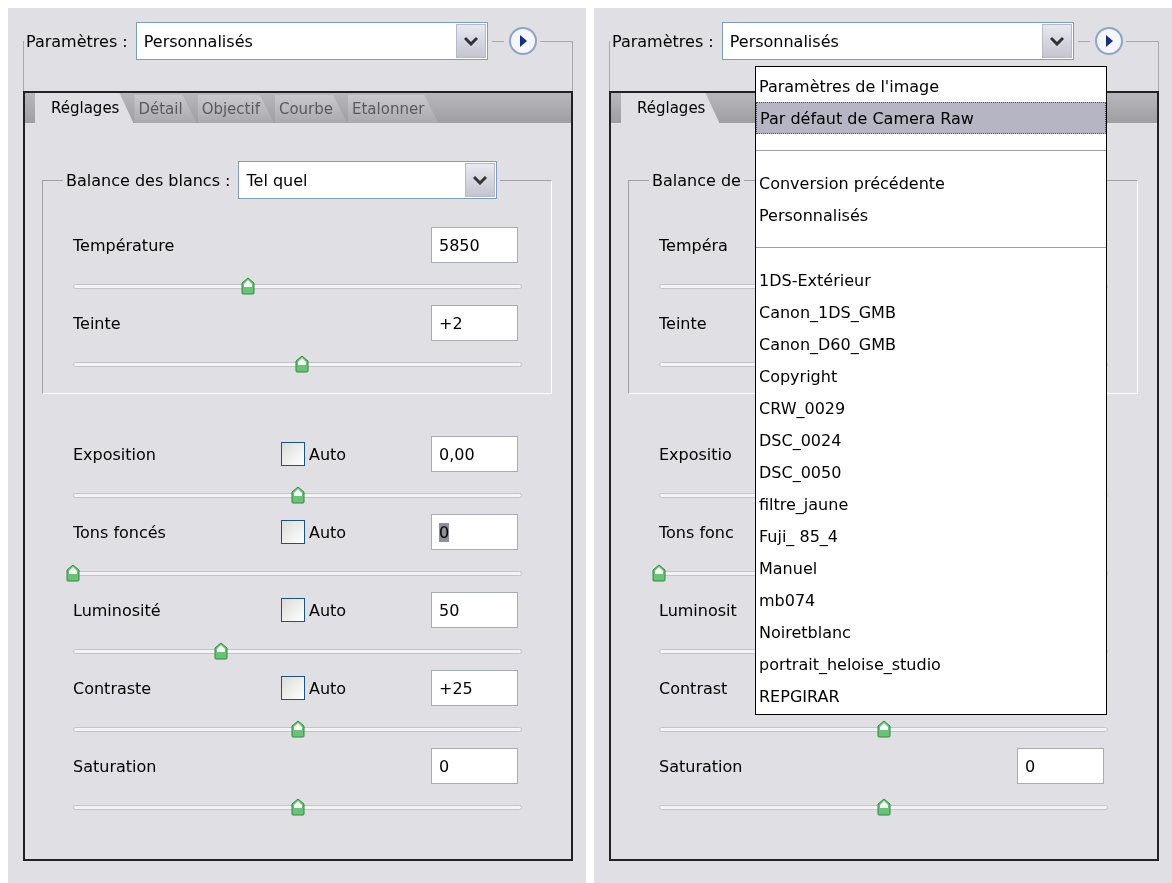  Describe the element at coordinates (148, 180) in the screenshot. I see `balance-label: Balance des blancs :` at that location.